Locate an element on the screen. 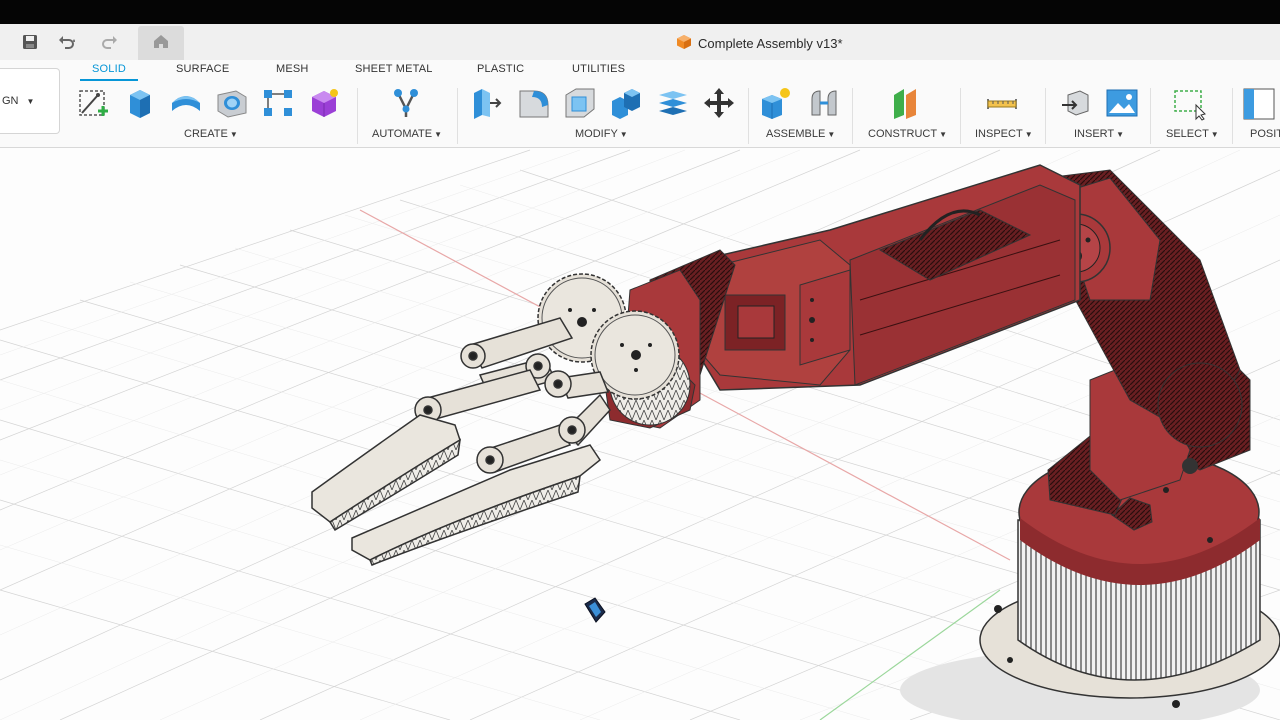 This screenshot has height=720, width=1280. save-icon is located at coordinates (30, 42).